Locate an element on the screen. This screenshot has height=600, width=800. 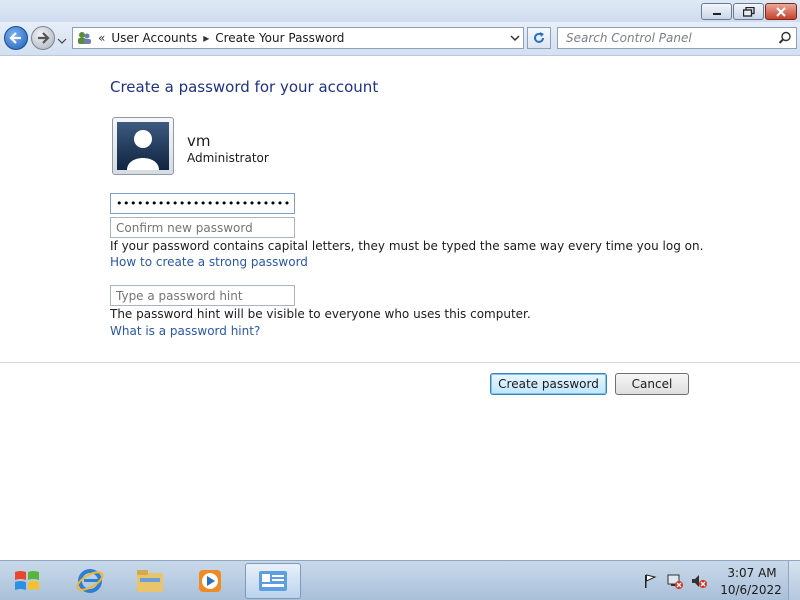
minimize-button is located at coordinates (716, 11).